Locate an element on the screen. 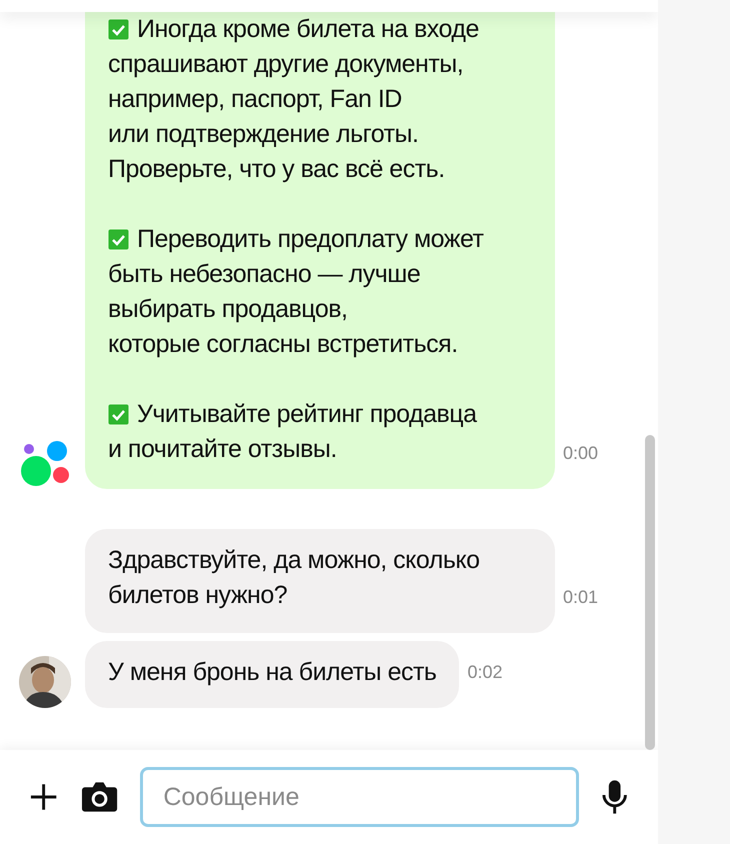 This screenshot has height=844, width=730. message-time: 0:01 is located at coordinates (580, 597).